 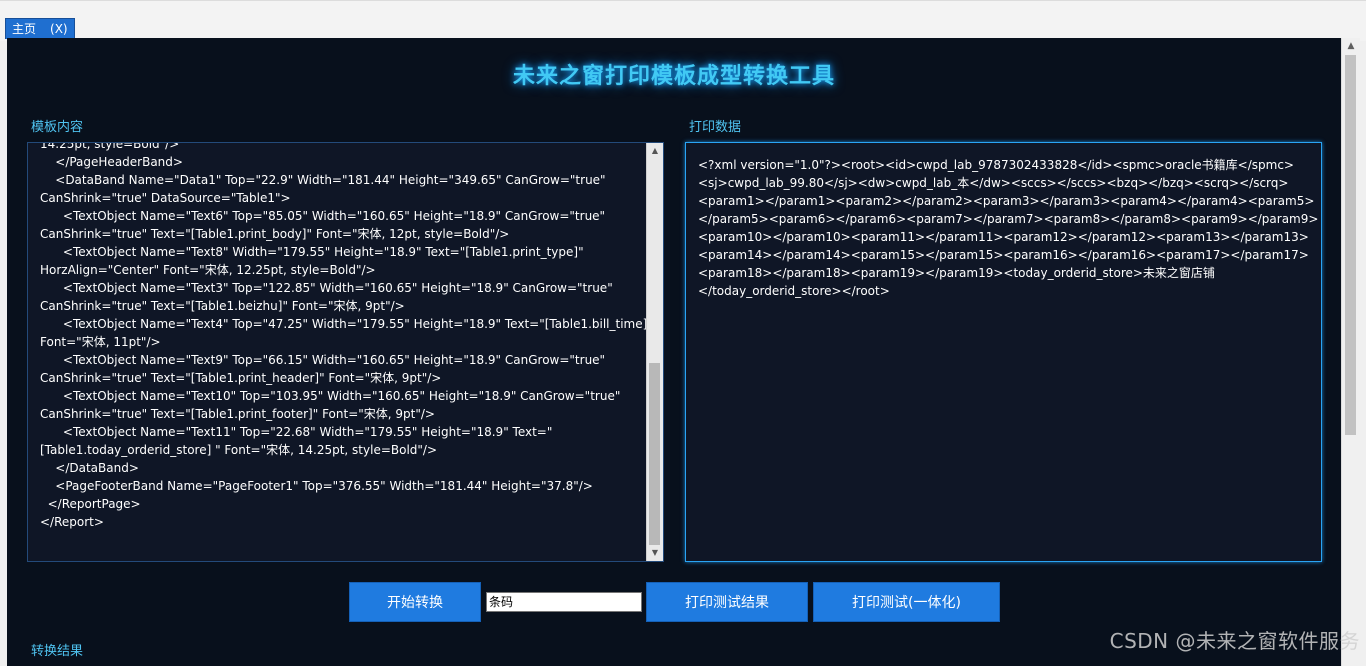 I want to click on template-scrollbar: ▲ ▼, so click(x=654, y=352).